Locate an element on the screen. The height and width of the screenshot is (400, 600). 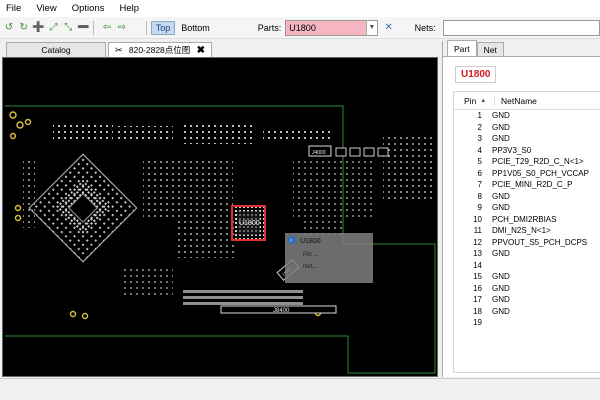
table-header: Pin ▲ NetName is located at coordinates (527, 101).